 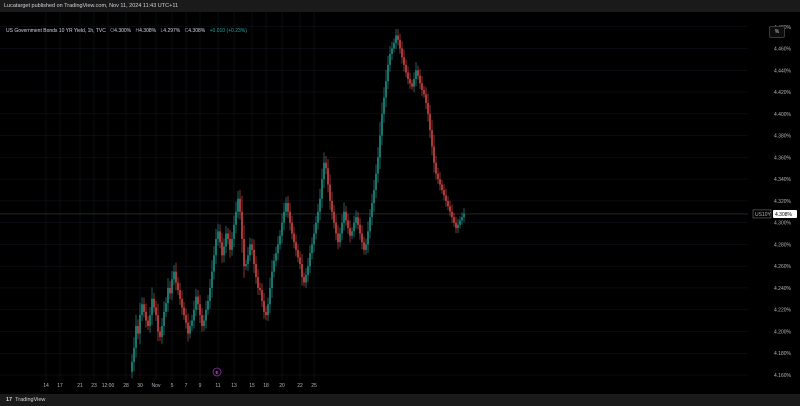 What do you see at coordinates (266, 386) in the screenshot?
I see `x-tick-label: 18` at bounding box center [266, 386].